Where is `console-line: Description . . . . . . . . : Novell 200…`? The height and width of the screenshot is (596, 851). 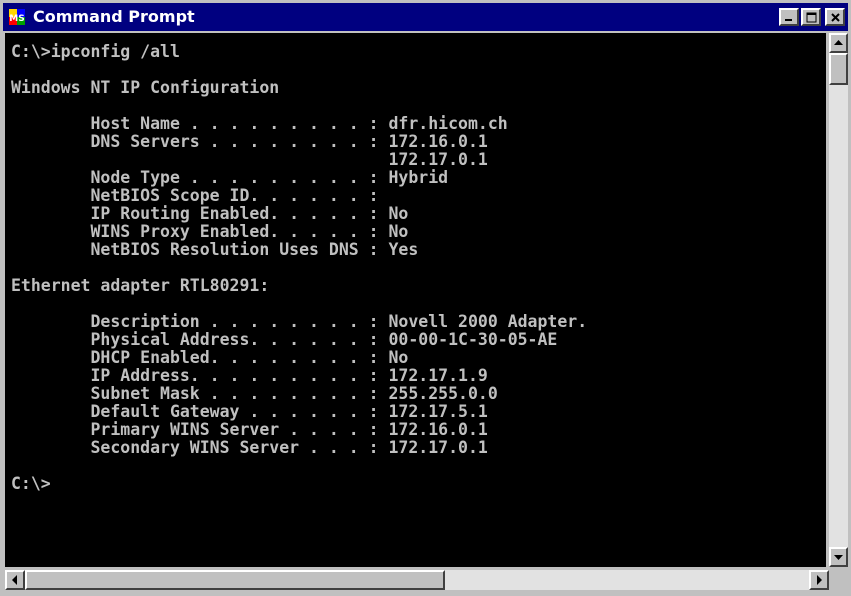 console-line: Description . . . . . . . . : Novell 200… is located at coordinates (299, 321).